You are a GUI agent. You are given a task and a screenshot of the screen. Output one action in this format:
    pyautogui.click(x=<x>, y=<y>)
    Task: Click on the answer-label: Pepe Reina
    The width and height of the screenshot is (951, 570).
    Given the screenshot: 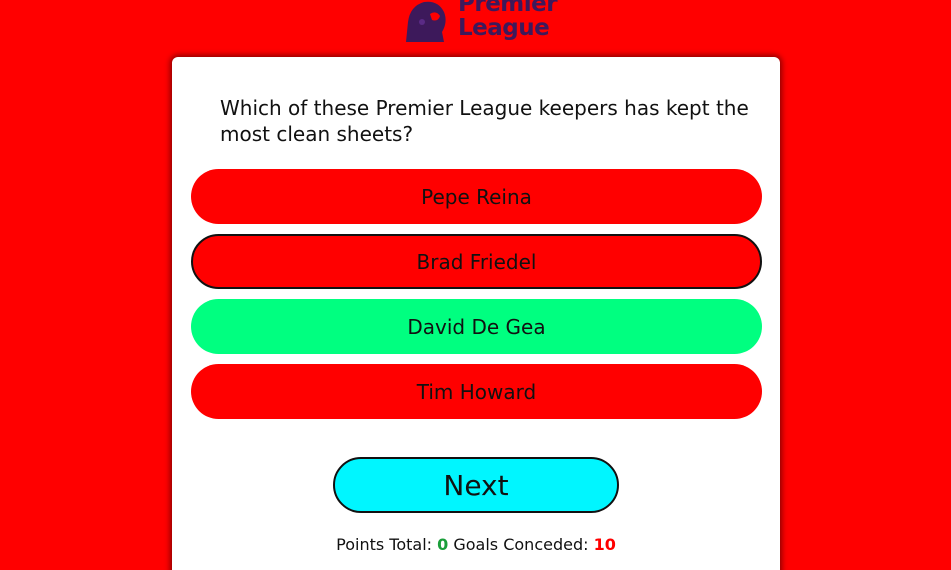 What is the action you would take?
    pyautogui.click(x=476, y=196)
    